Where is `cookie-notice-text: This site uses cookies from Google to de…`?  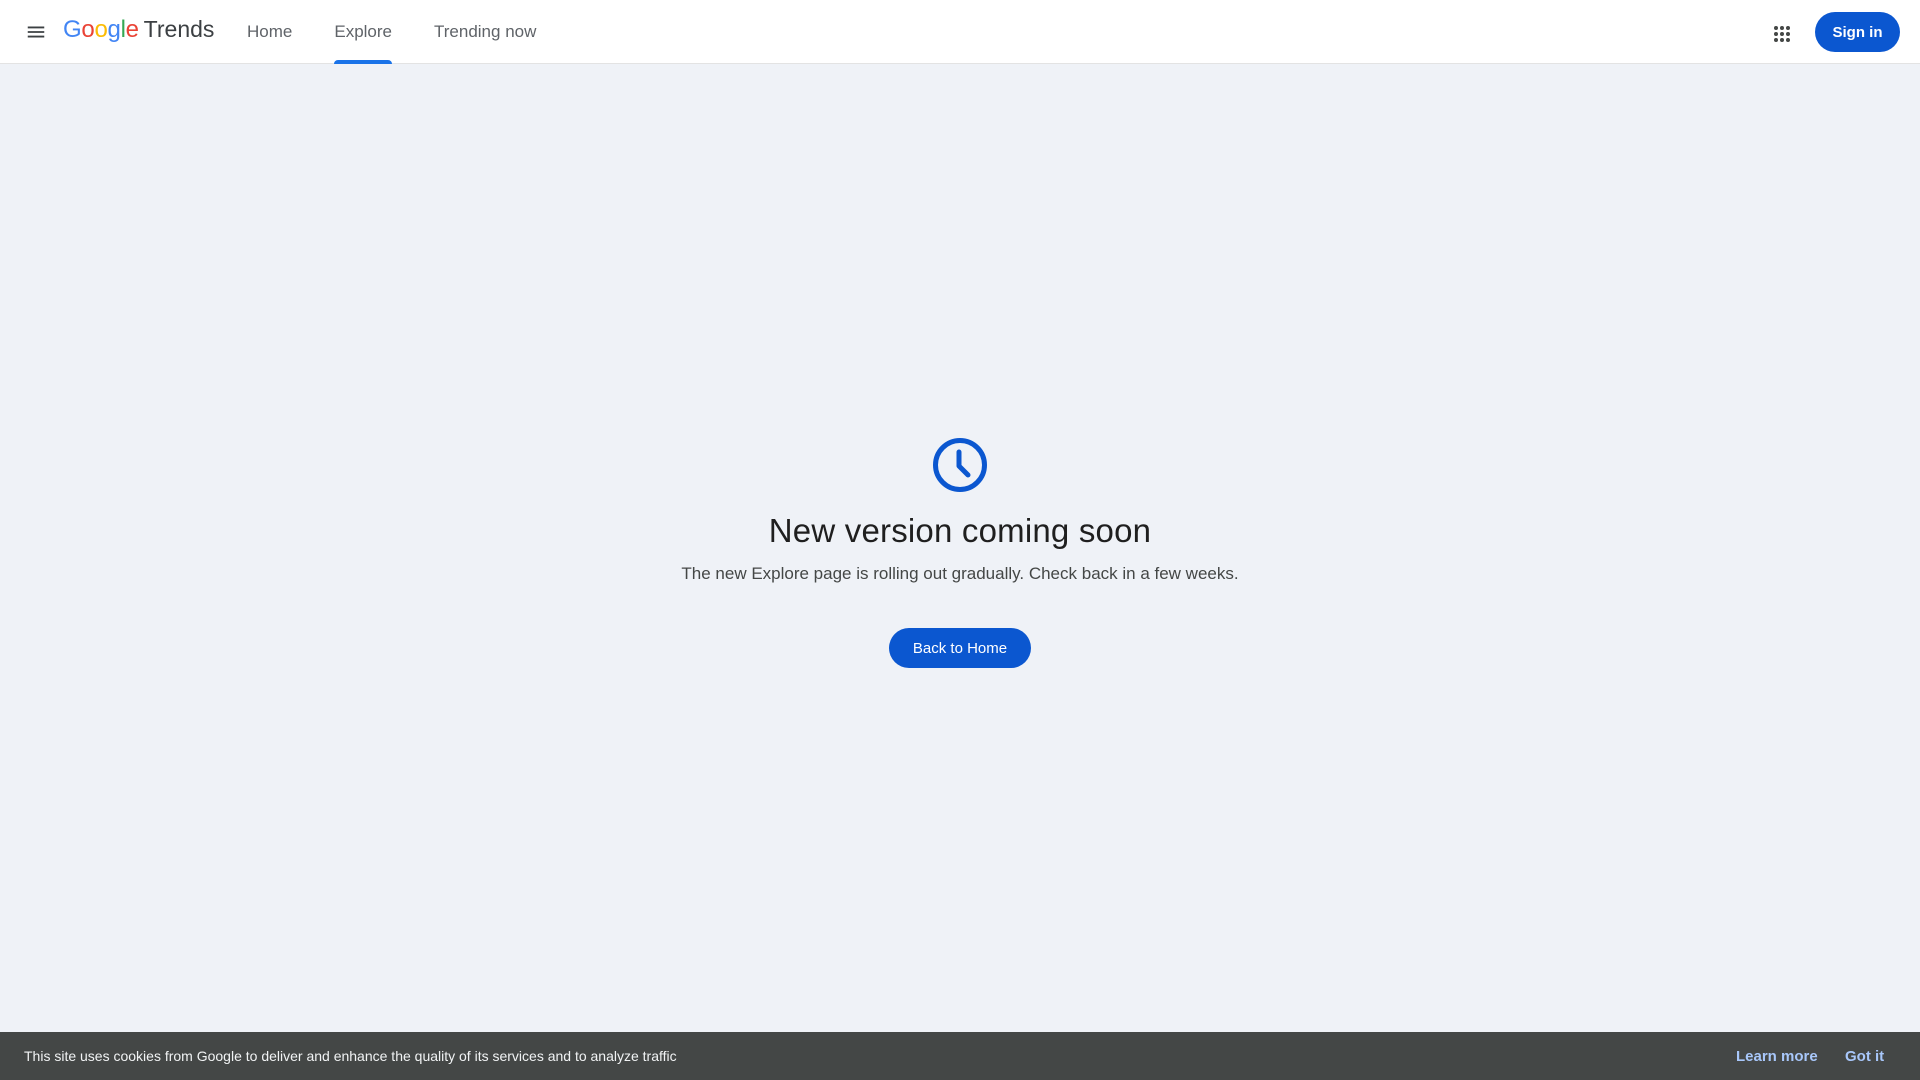
cookie-notice-text: This site uses cookies from Google to de… is located at coordinates (350, 1056).